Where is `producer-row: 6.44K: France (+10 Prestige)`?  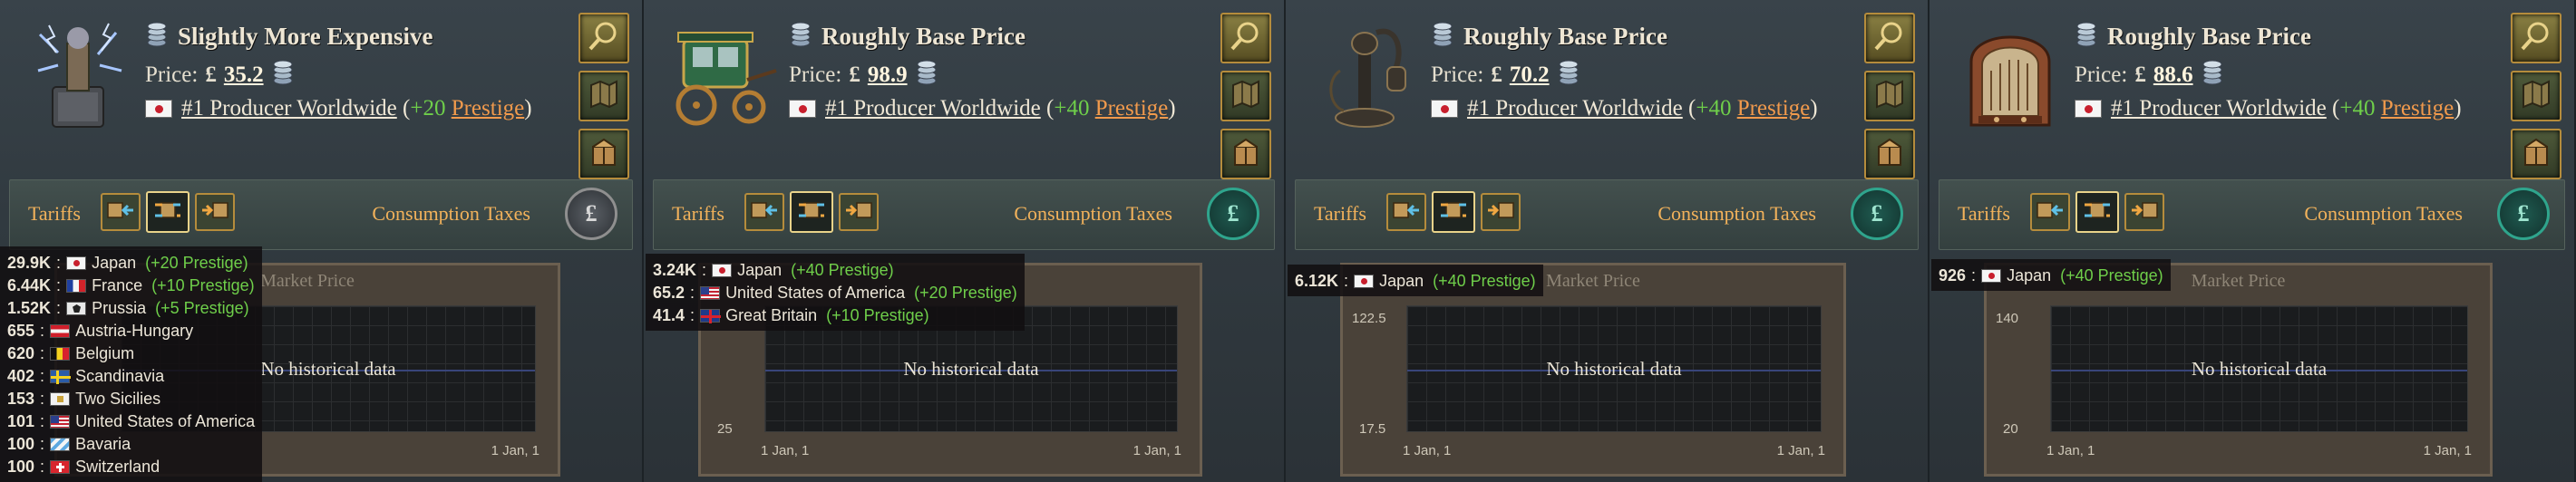
producer-row: 6.44K: France (+10 Prestige) is located at coordinates (131, 286).